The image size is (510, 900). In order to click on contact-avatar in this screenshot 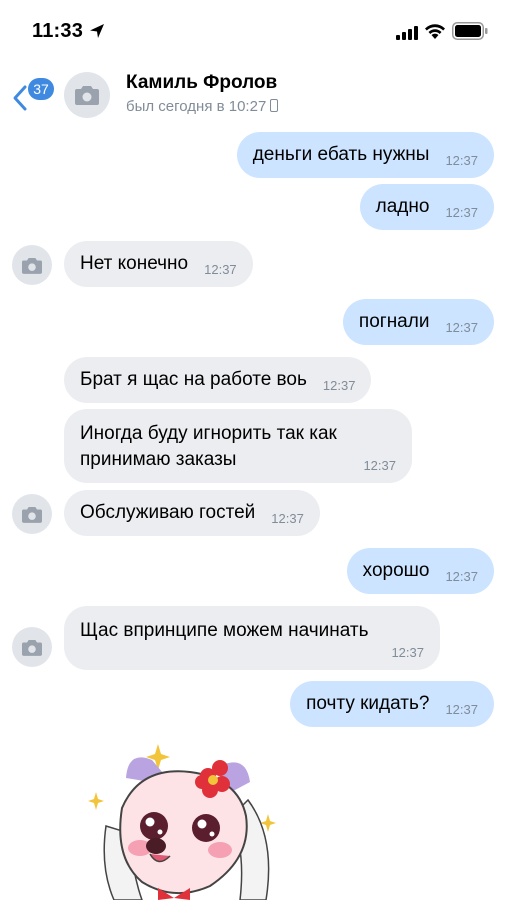, I will do `click(87, 95)`.